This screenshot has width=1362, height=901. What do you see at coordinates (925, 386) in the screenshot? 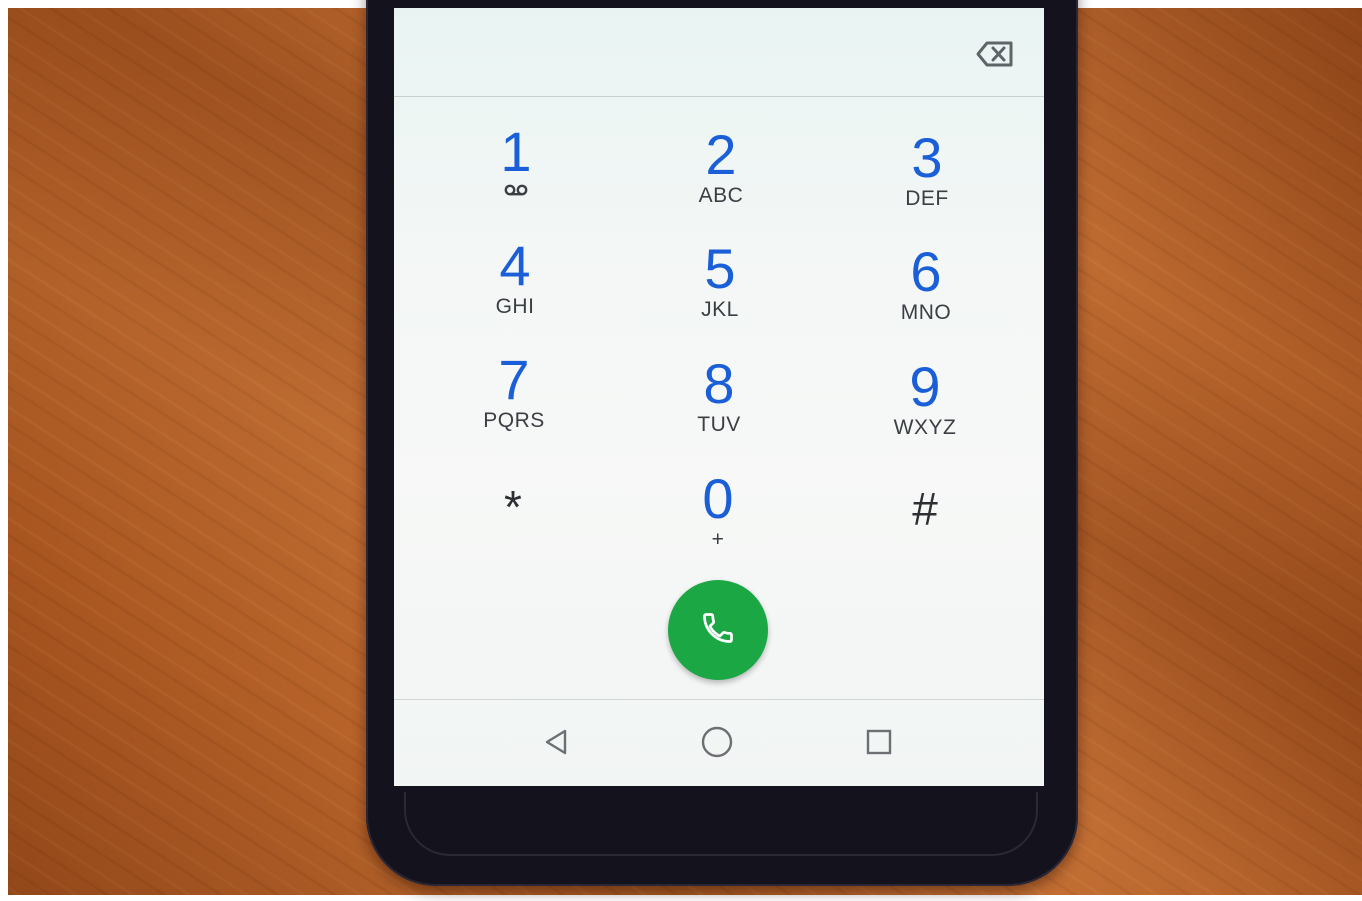
I see `key-digit: 9` at bounding box center [925, 386].